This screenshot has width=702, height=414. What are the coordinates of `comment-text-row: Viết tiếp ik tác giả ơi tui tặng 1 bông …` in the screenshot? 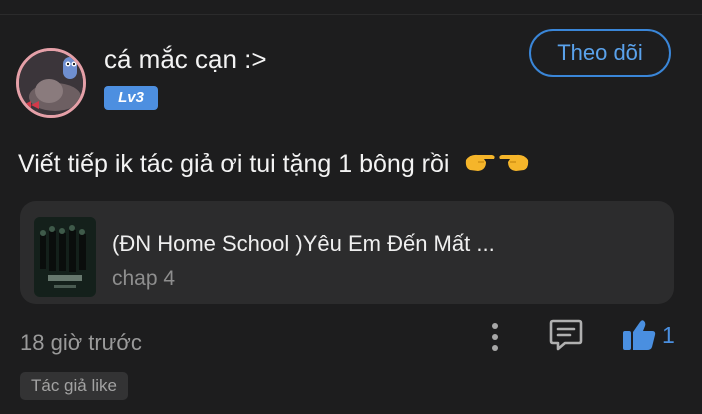 It's located at (274, 165).